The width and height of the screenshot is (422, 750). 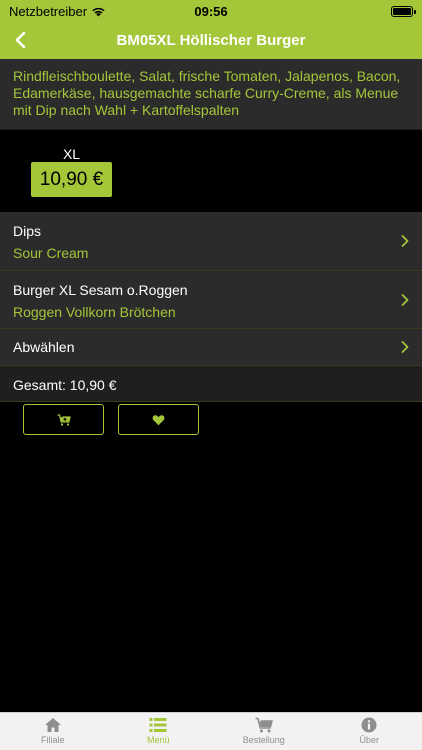 What do you see at coordinates (94, 312) in the screenshot?
I see `option-burger-value: Roggen Vollkorn Brötchen` at bounding box center [94, 312].